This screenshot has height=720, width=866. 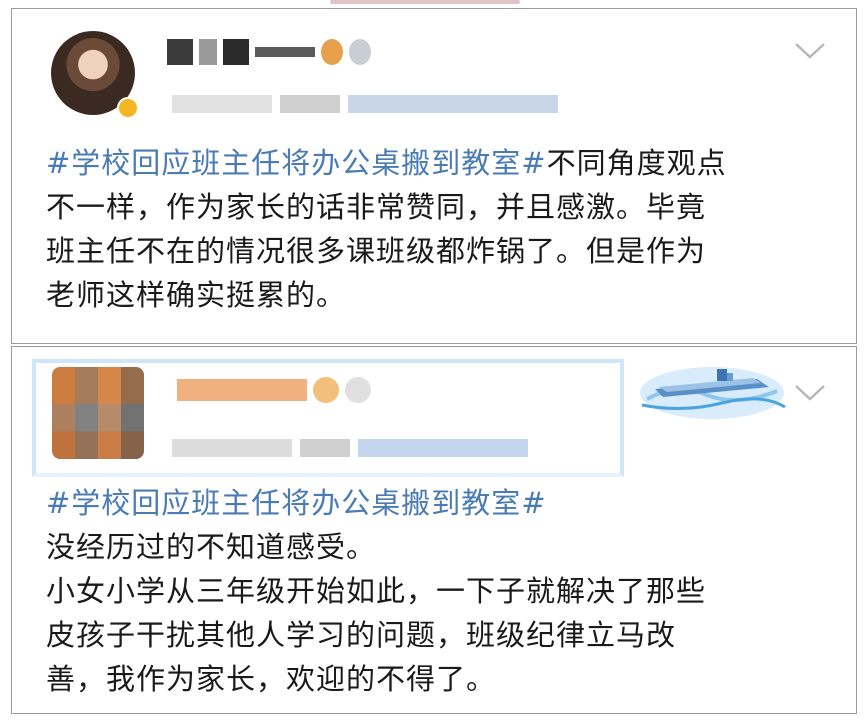 What do you see at coordinates (425, 2) in the screenshot?
I see `cropped-header-fragment` at bounding box center [425, 2].